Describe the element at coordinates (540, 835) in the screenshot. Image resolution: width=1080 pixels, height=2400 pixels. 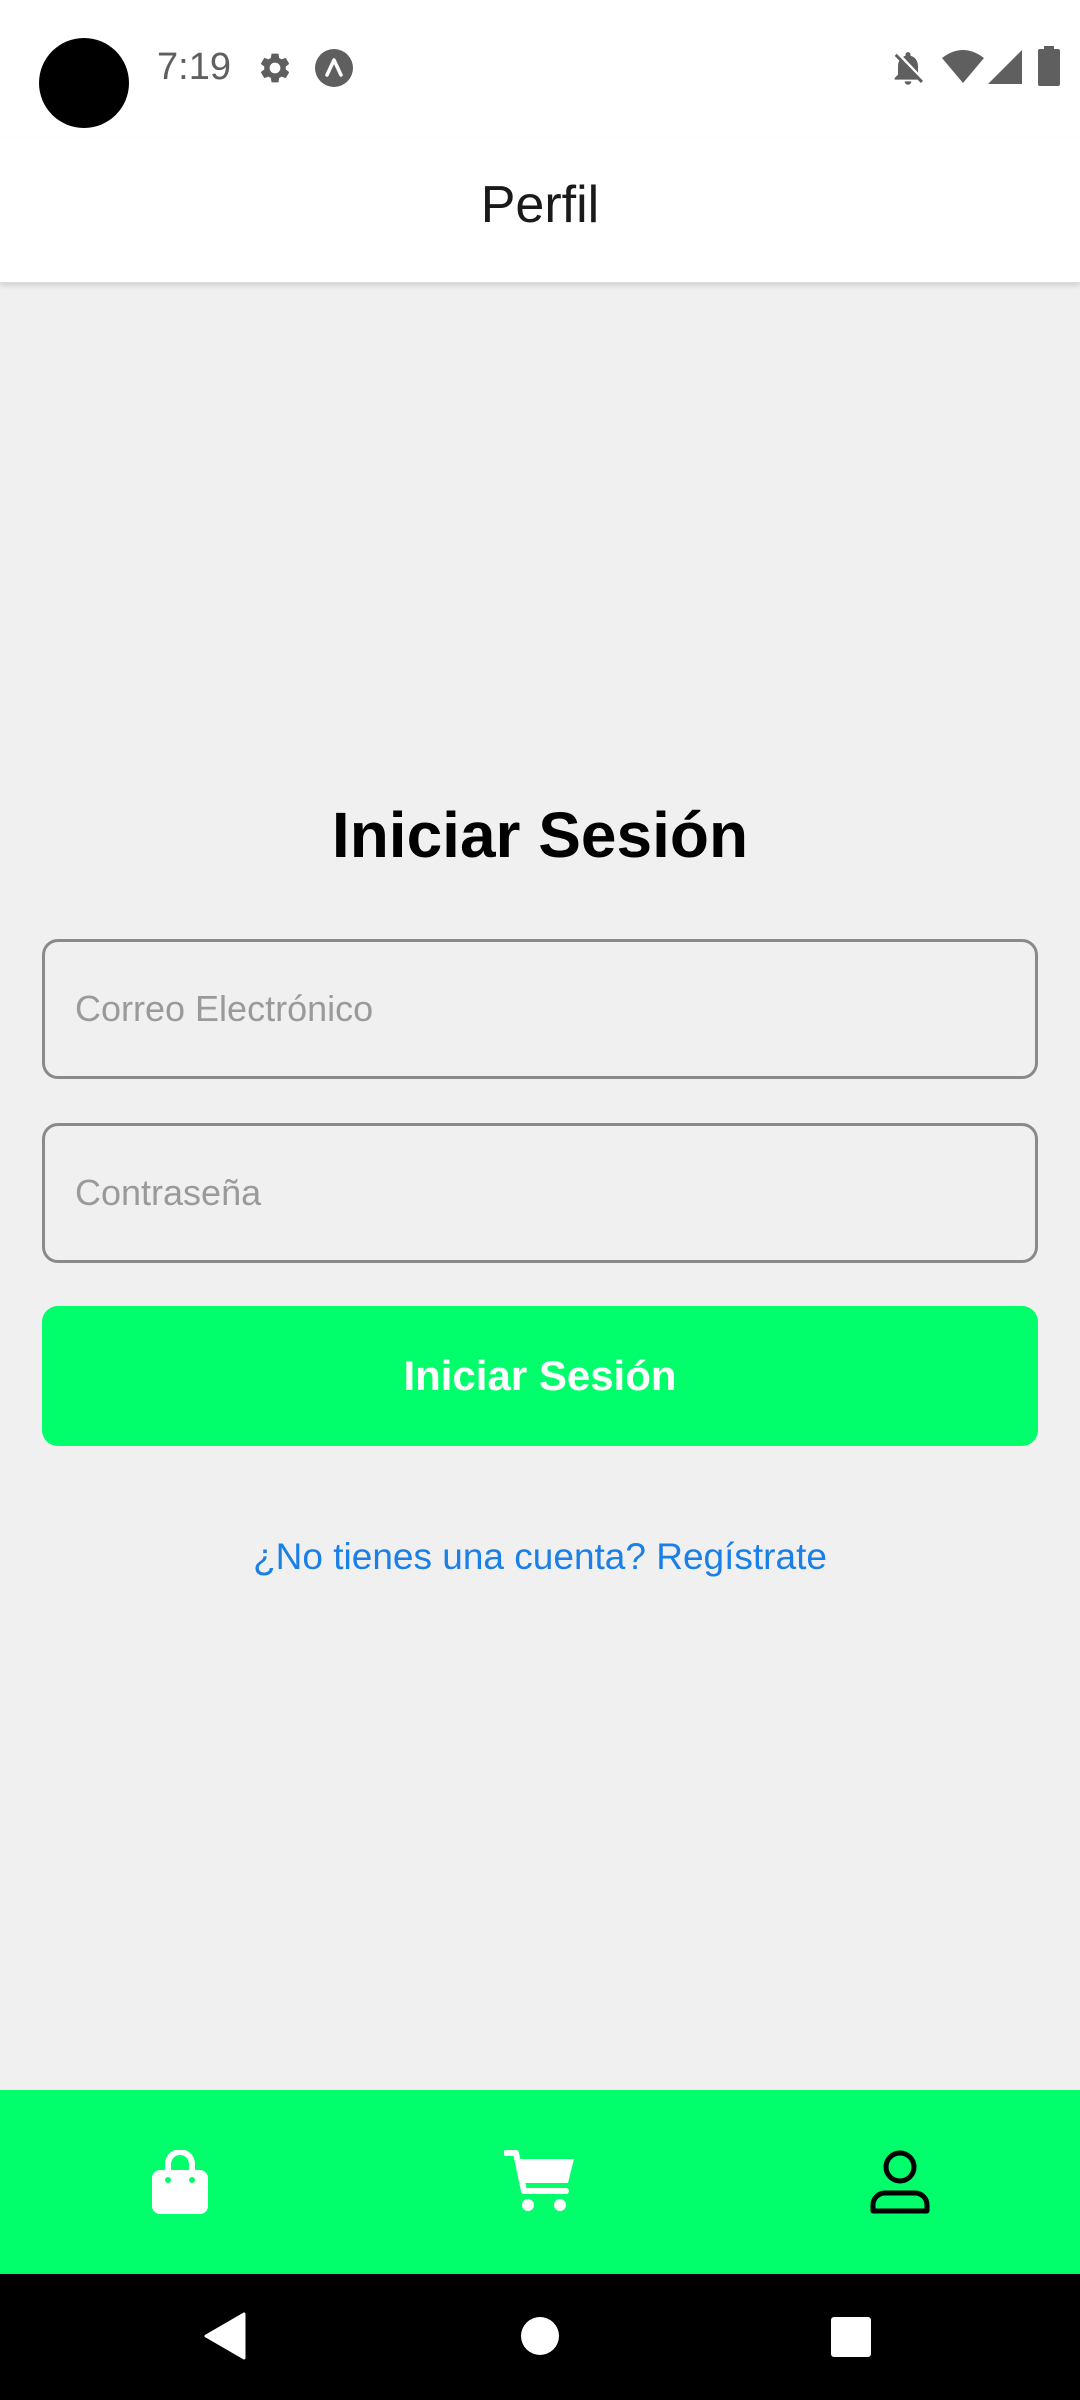
I see `login-title: Iniciar Sesión` at that location.